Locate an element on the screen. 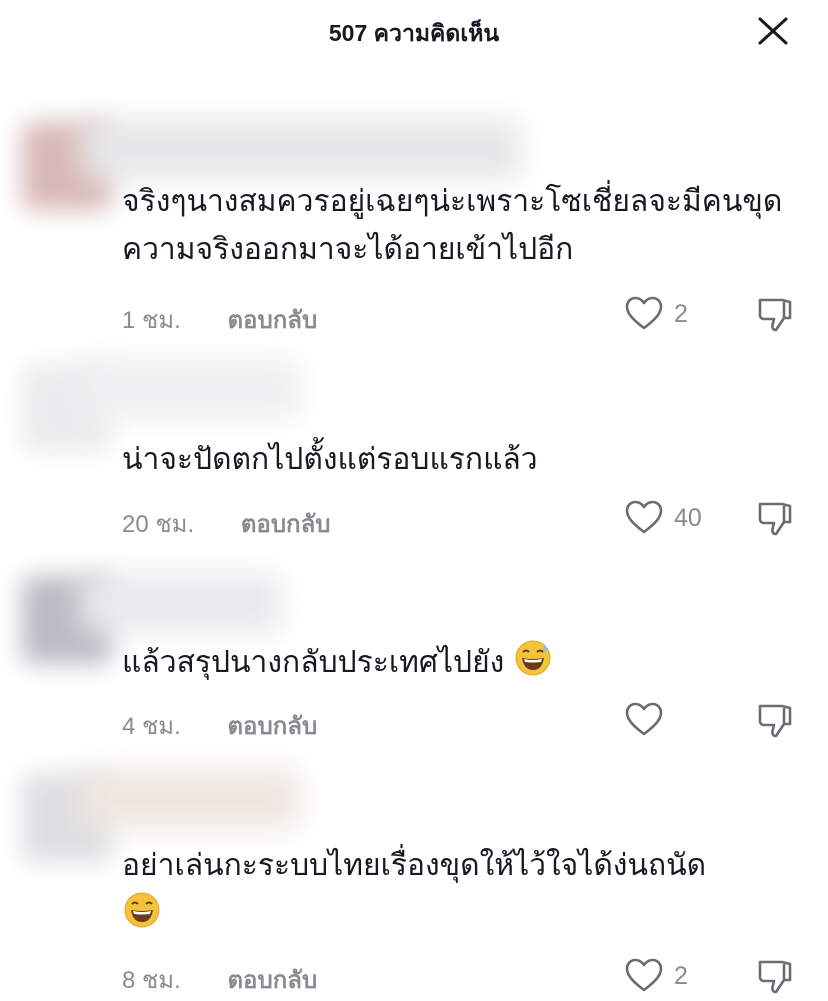 This screenshot has height=1001, width=828. comment-meta: 4 ชม. ตอบกลับ is located at coordinates (219, 725).